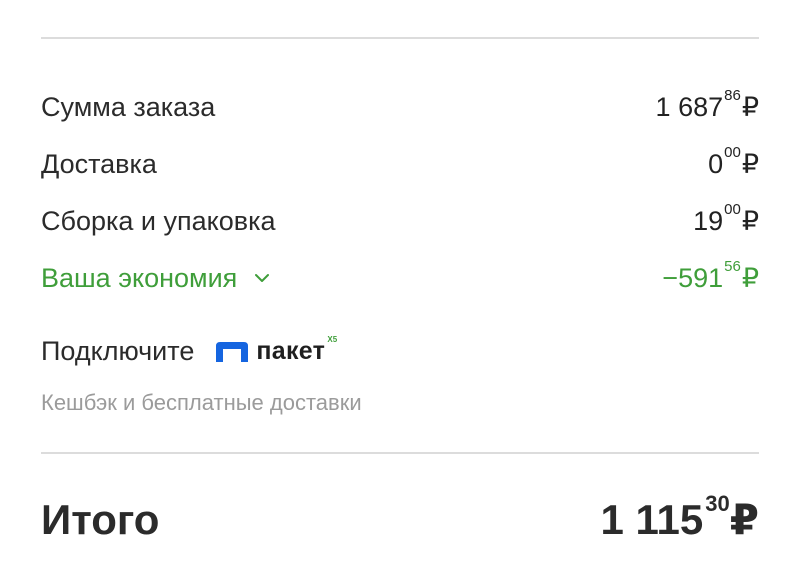 The height and width of the screenshot is (586, 800). I want to click on delivery-row: Доставка 0 00 ₽, so click(400, 164).